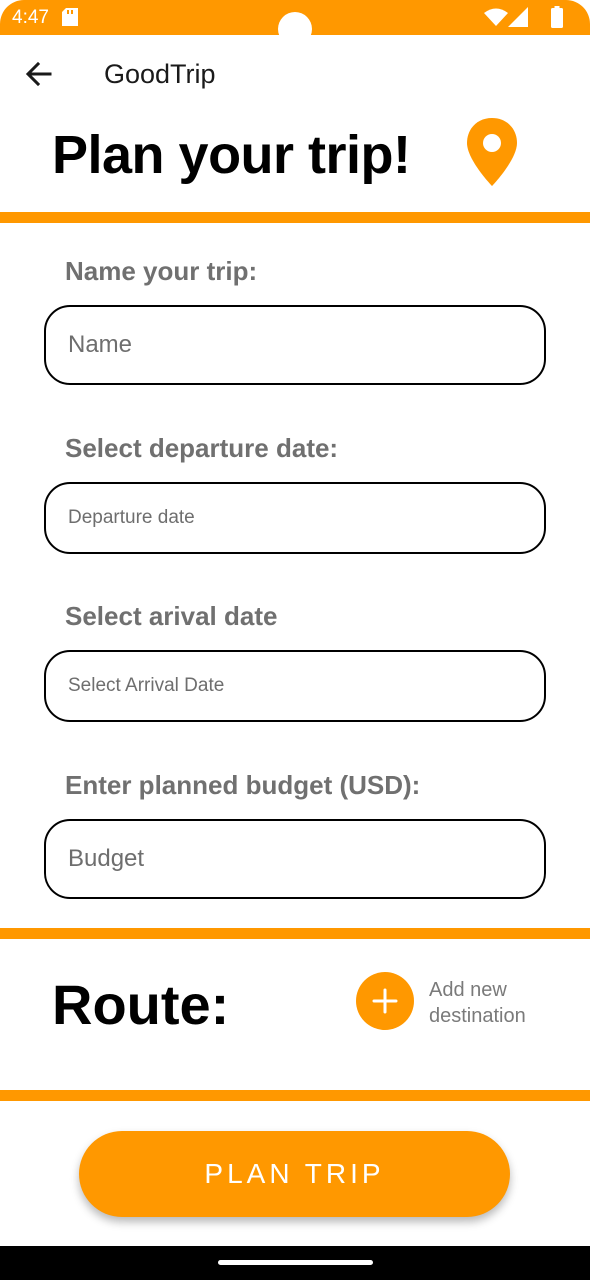 The image size is (590, 1280). What do you see at coordinates (39, 74) in the screenshot?
I see `arrow-back-icon` at bounding box center [39, 74].